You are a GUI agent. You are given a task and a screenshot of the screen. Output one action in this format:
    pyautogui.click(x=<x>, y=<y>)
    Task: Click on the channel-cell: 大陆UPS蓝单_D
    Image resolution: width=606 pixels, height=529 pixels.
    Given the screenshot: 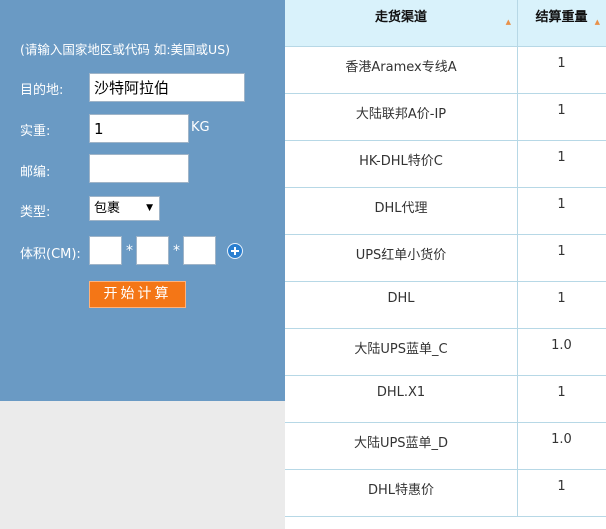 What is the action you would take?
    pyautogui.click(x=401, y=443)
    